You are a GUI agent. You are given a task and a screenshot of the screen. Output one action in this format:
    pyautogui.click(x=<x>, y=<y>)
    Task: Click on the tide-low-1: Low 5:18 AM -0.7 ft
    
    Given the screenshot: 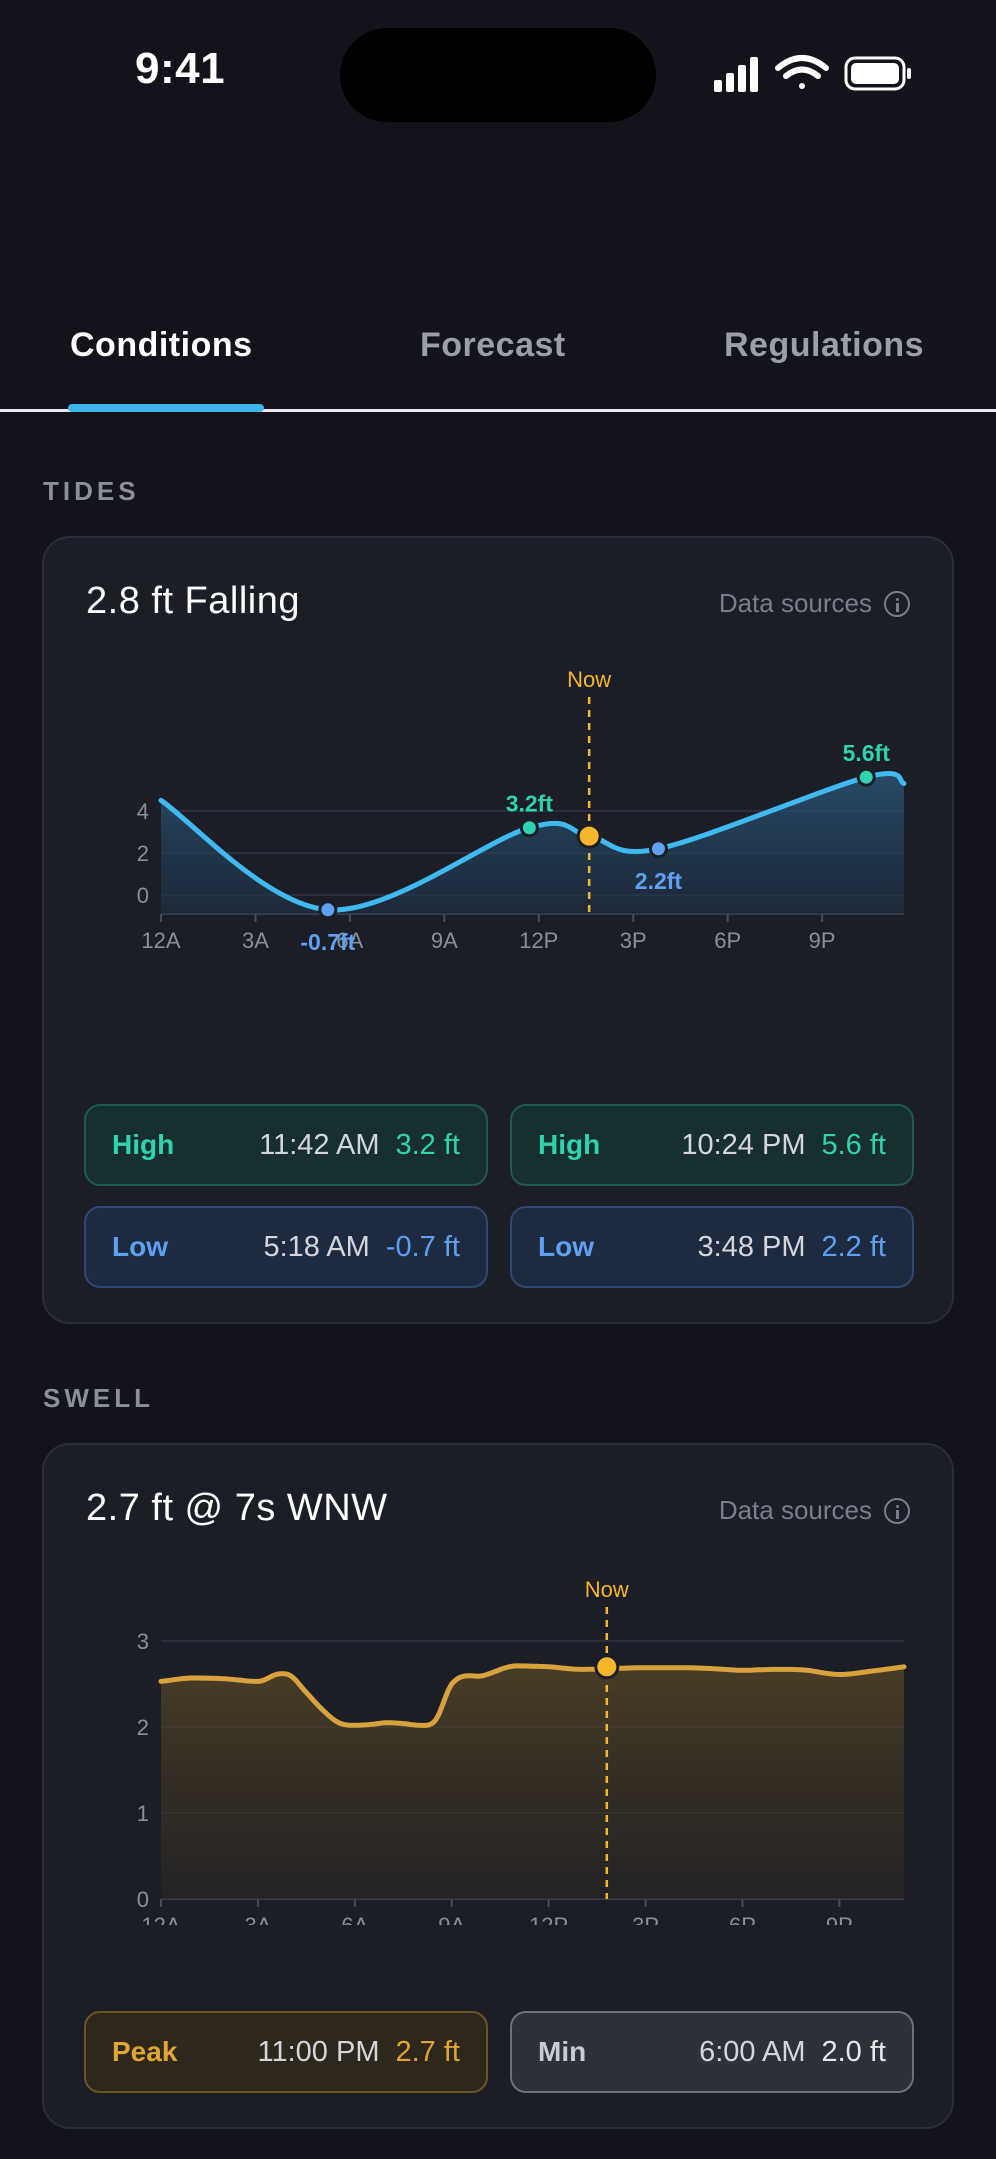 What is the action you would take?
    pyautogui.click(x=286, y=1247)
    